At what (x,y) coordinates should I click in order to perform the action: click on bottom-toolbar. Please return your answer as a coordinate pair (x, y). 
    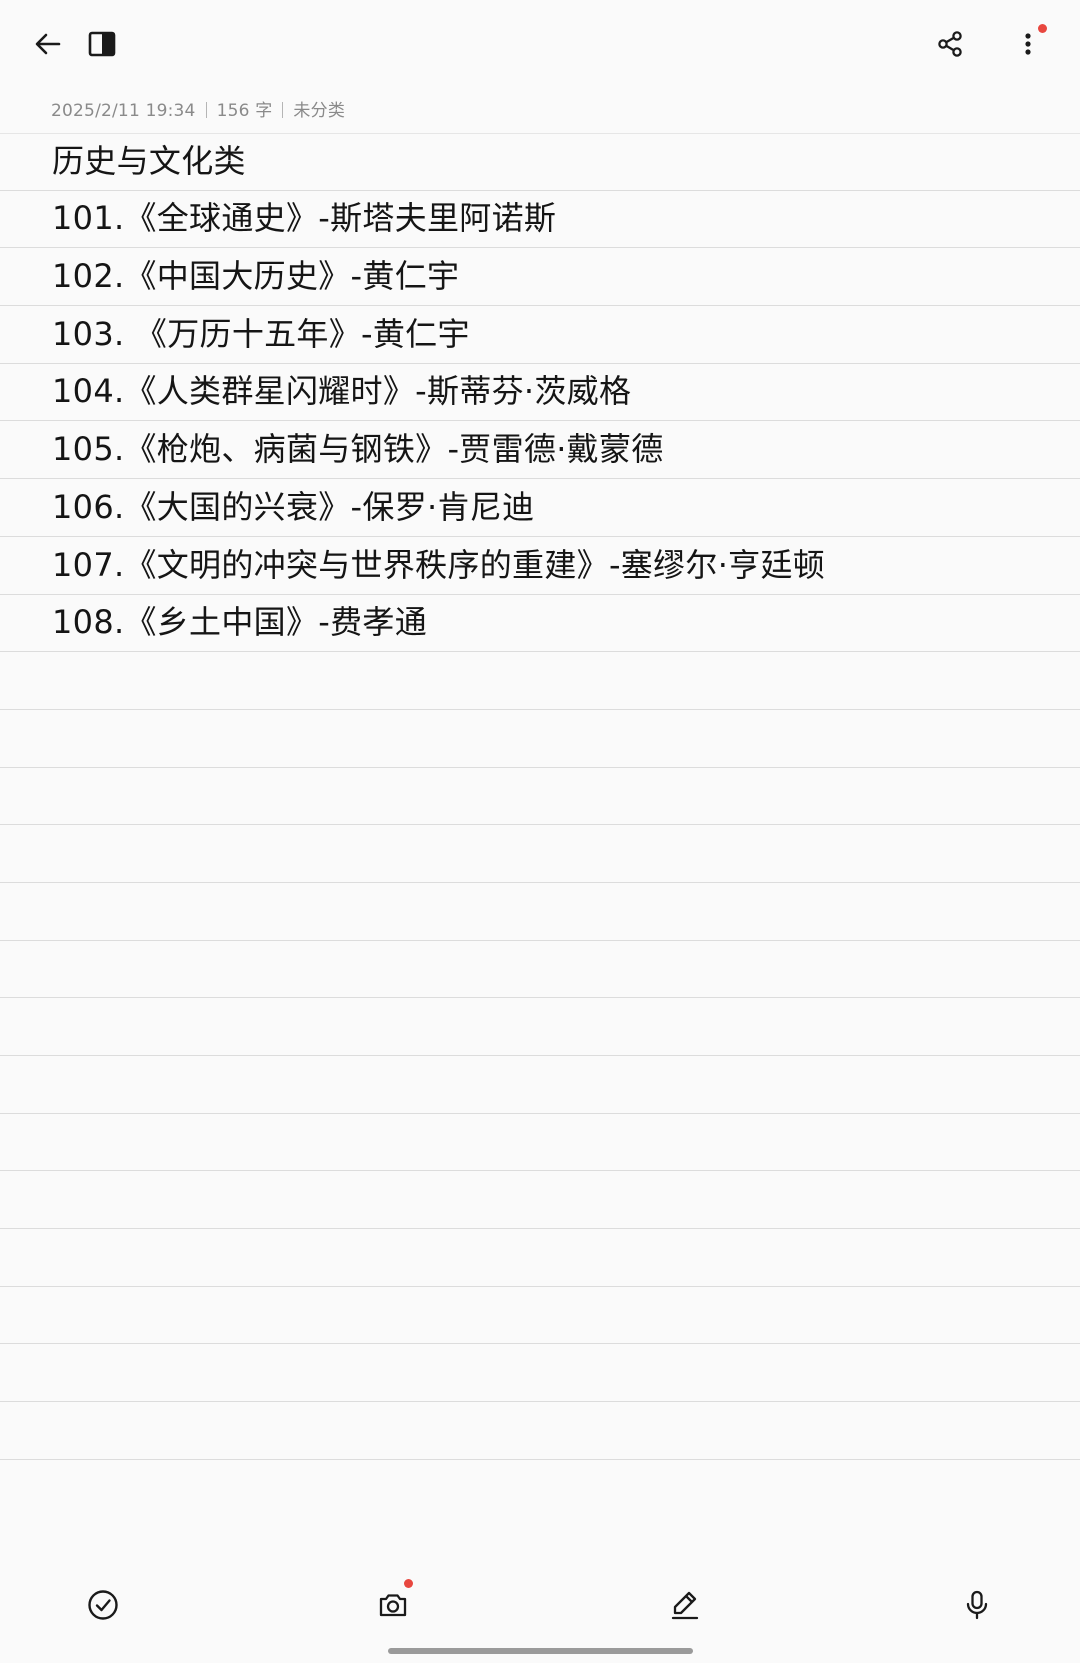
    Looking at the image, I should click on (540, 1605).